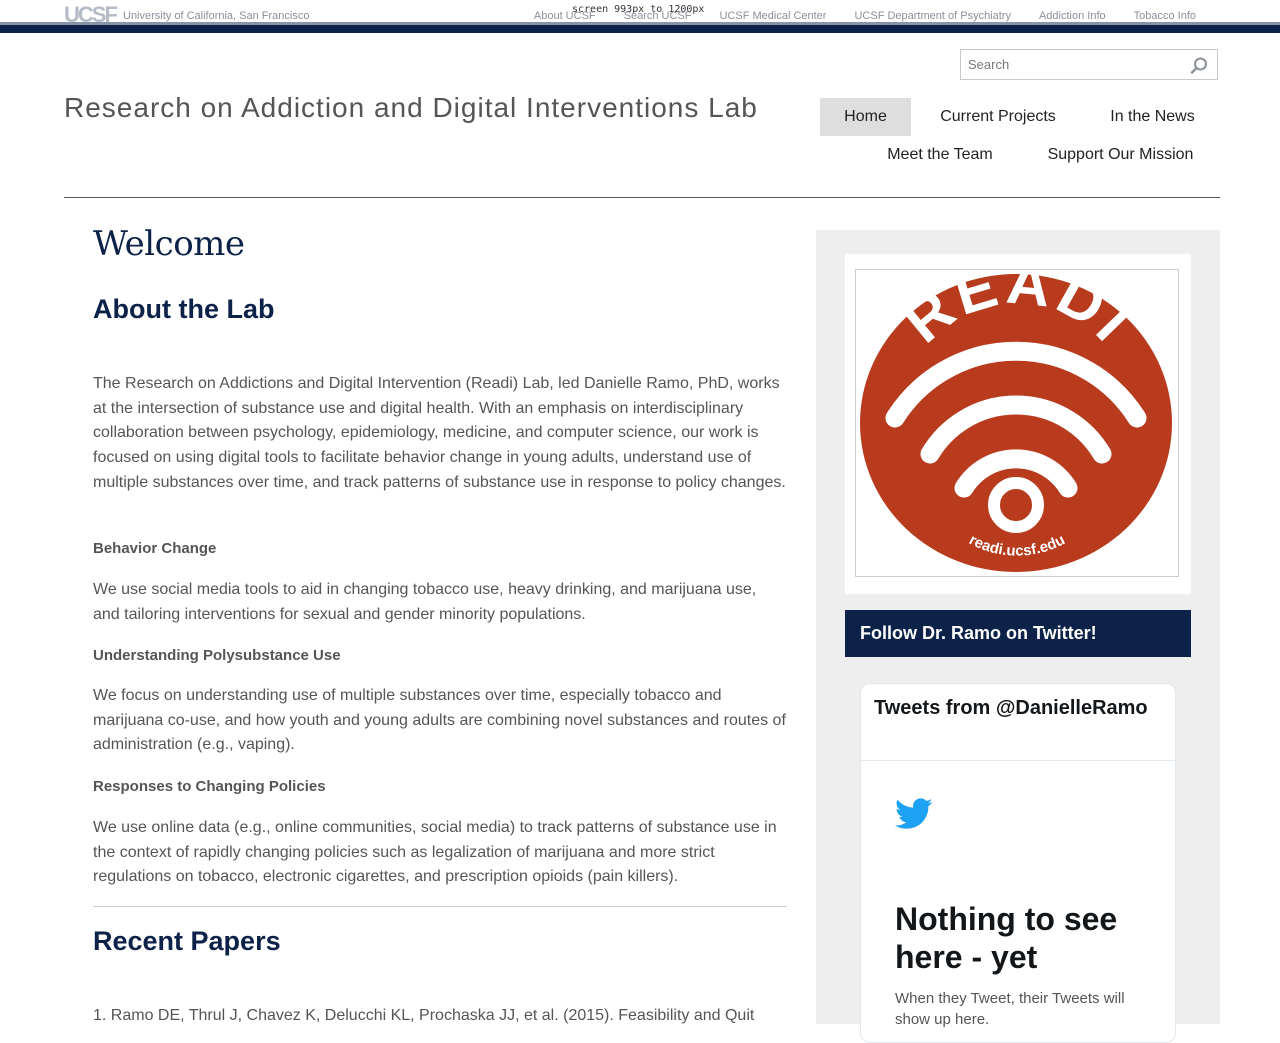 This screenshot has height=1043, width=1280. What do you see at coordinates (217, 655) in the screenshot?
I see `section-title-polysubstance: Understanding Polysubstance Use` at bounding box center [217, 655].